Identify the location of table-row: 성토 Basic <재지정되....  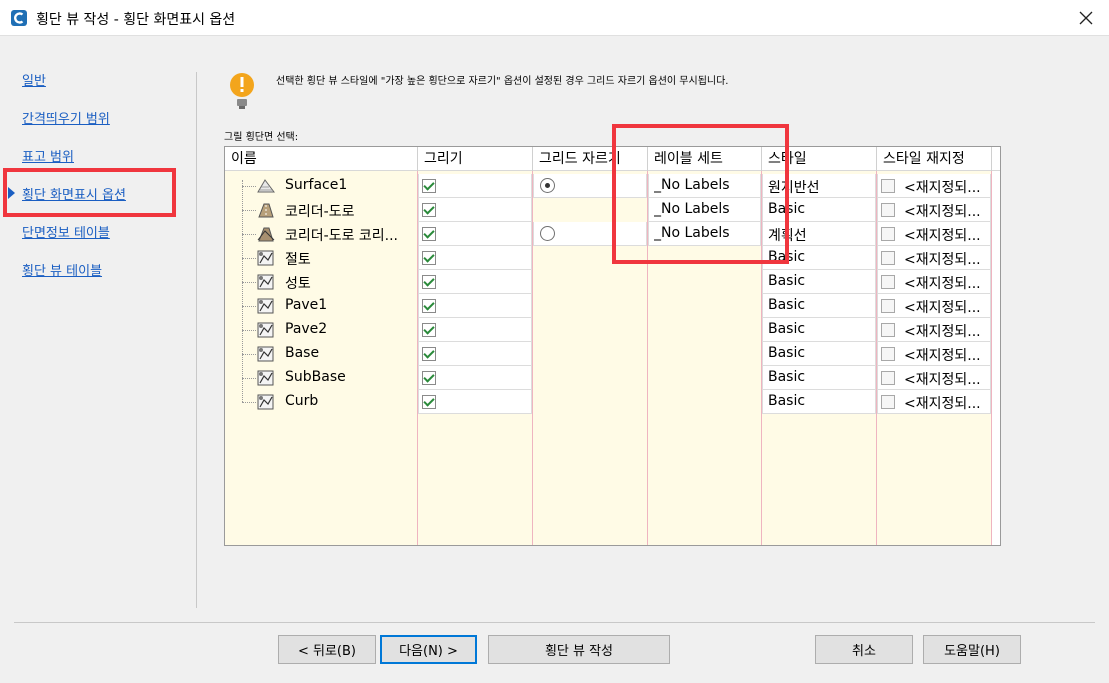
(612, 282).